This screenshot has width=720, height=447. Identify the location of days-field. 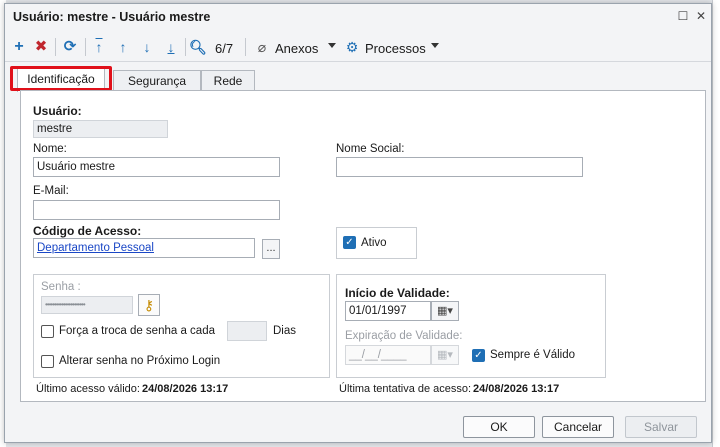
(247, 331).